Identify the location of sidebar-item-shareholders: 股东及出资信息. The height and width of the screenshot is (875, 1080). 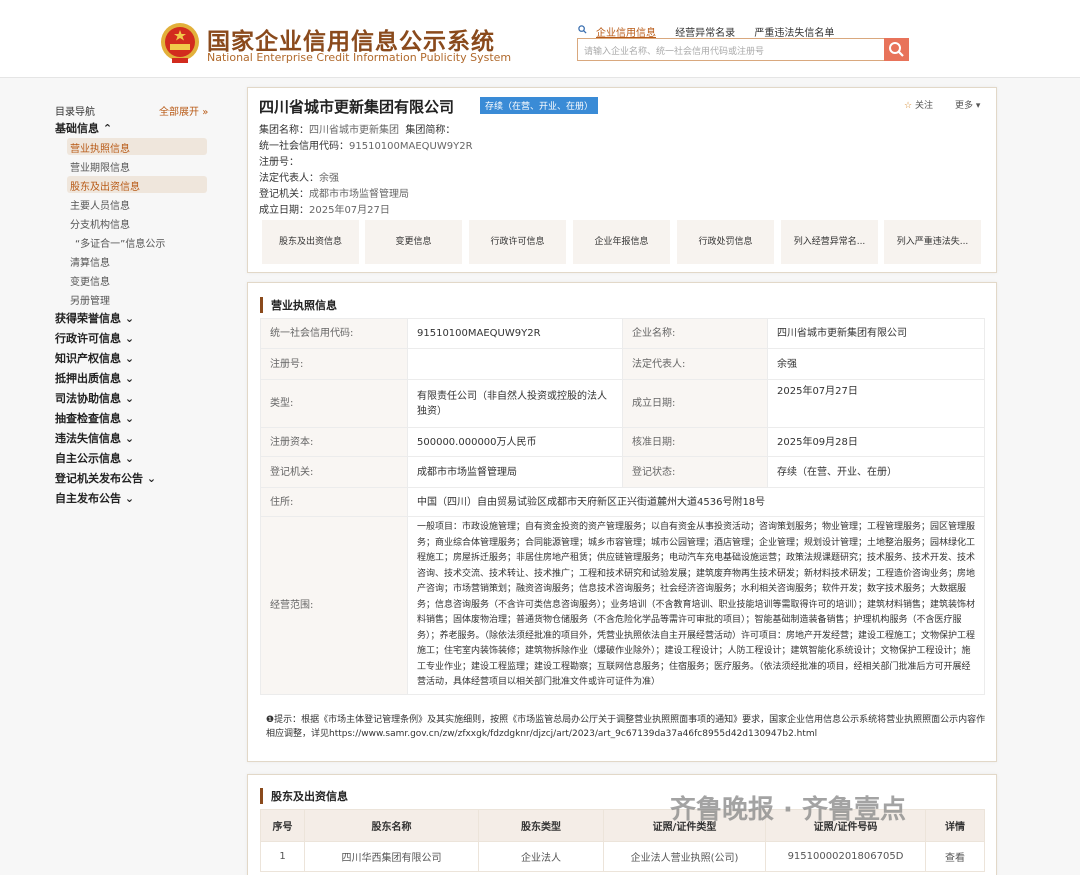
(137, 184).